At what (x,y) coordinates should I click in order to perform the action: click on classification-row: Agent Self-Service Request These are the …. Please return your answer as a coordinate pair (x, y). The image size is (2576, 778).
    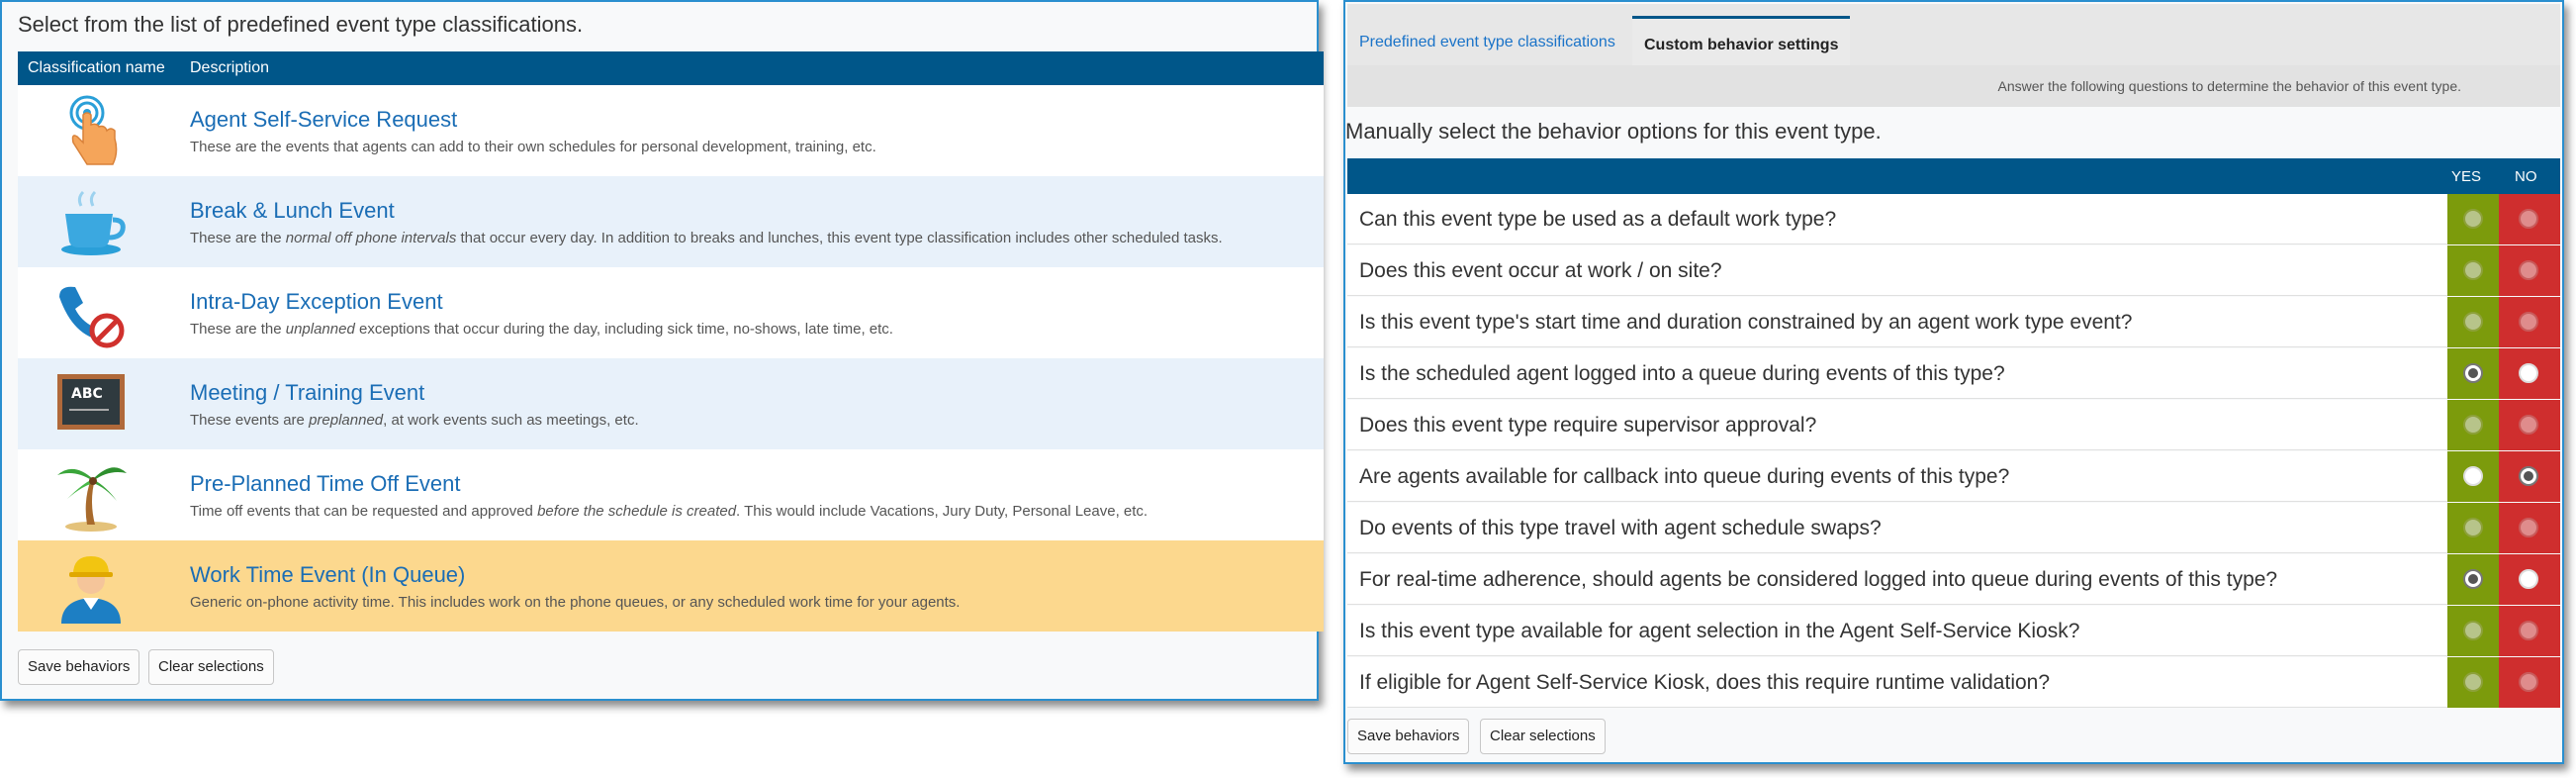
    Looking at the image, I should click on (671, 131).